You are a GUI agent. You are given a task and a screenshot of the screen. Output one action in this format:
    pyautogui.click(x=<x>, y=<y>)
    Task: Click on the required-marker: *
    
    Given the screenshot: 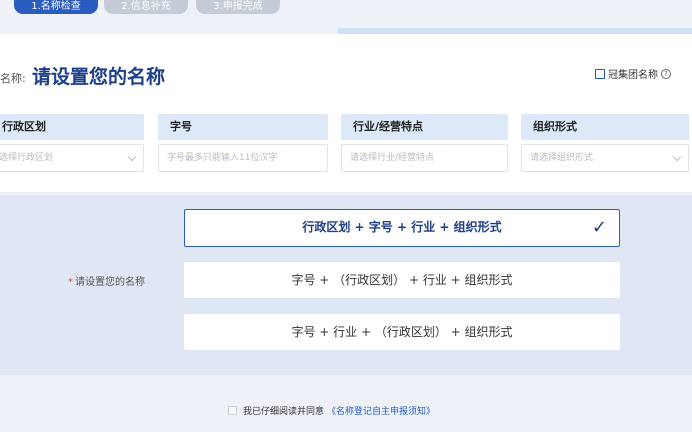 What is the action you would take?
    pyautogui.click(x=70, y=282)
    